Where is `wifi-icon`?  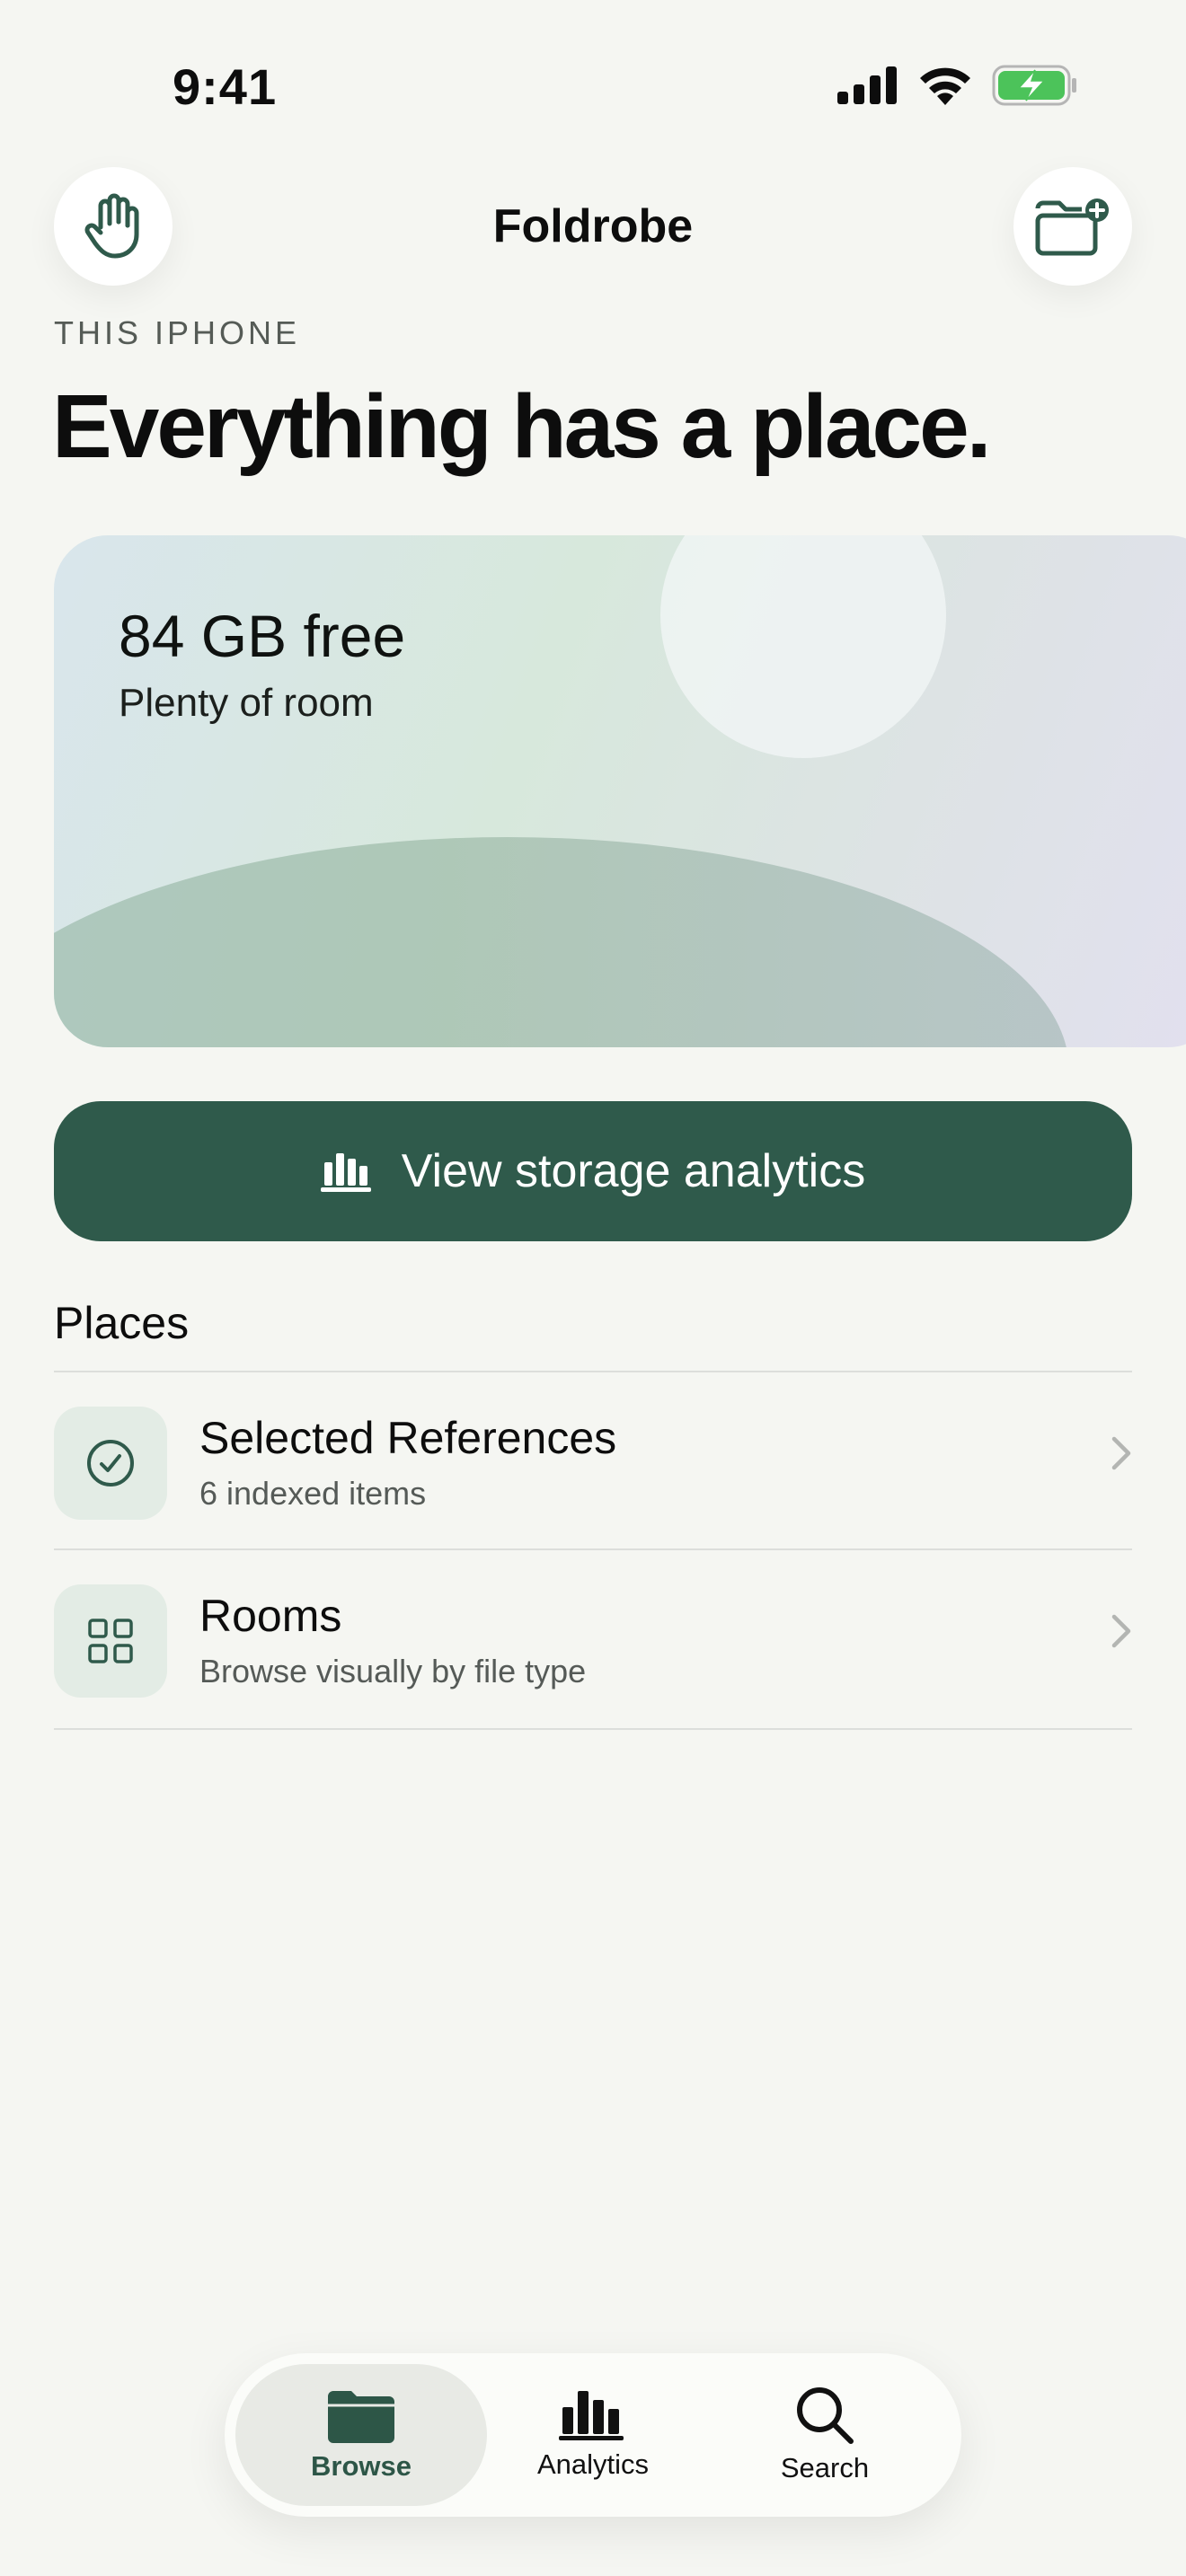
wifi-icon is located at coordinates (945, 86).